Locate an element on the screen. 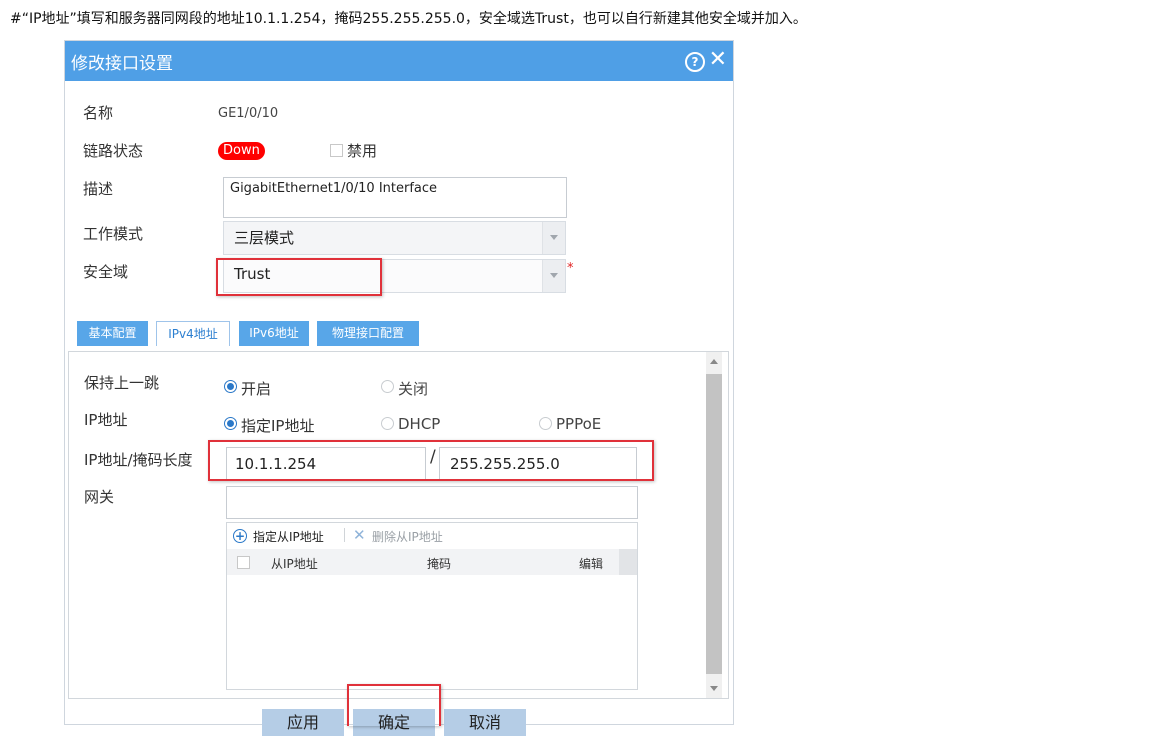 The height and width of the screenshot is (736, 1166). dialog-header: 修改接口设置 ? ✕ is located at coordinates (399, 61).